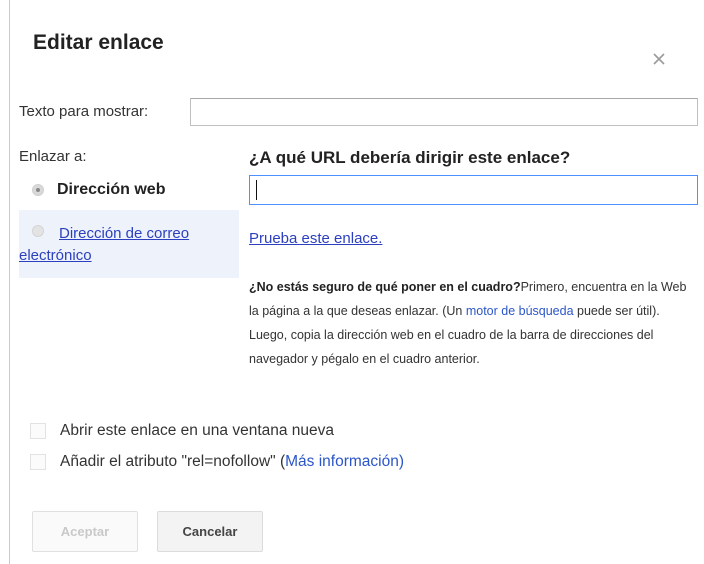 Image resolution: width=704 pixels, height=564 pixels. Describe the element at coordinates (256, 190) in the screenshot. I see `text-cursor` at that location.